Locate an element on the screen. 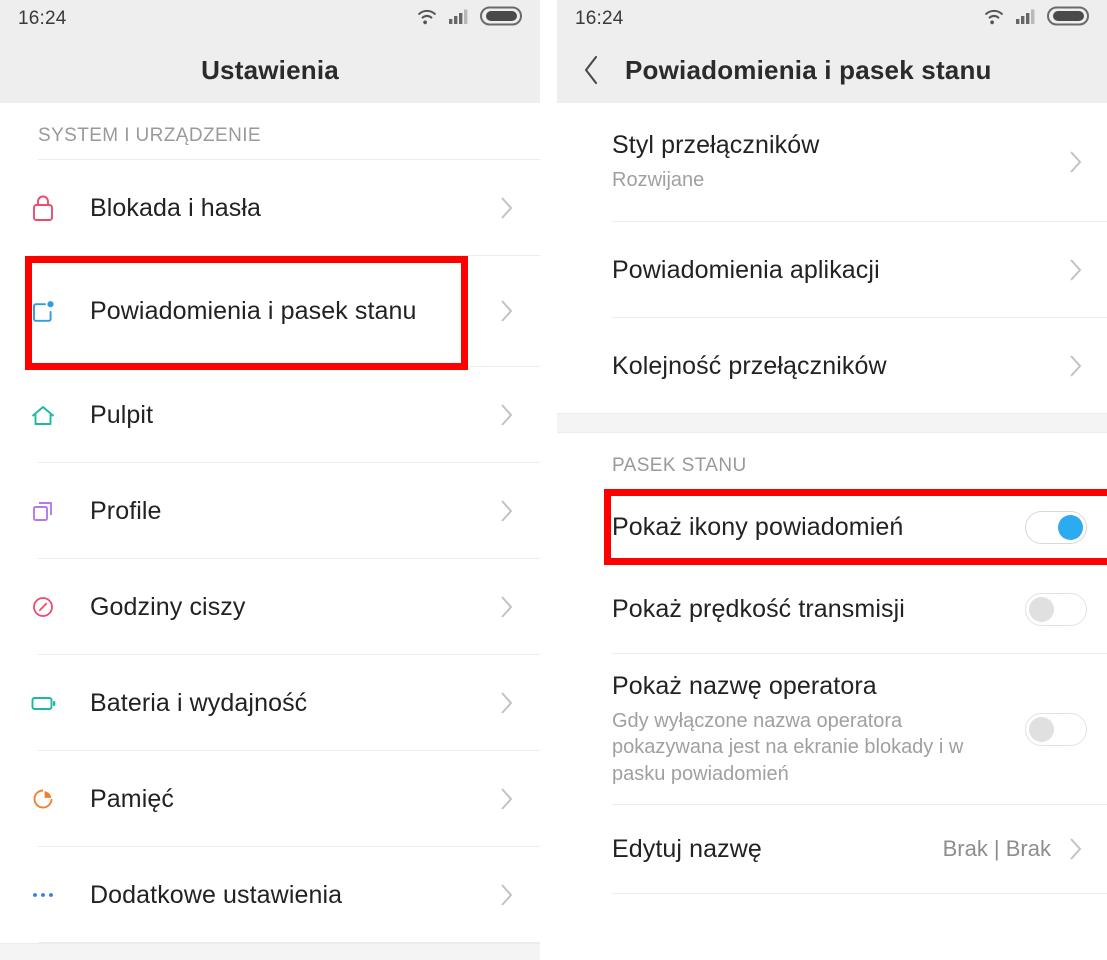  list-item-app-notifications: Powiadomienia aplikacji is located at coordinates (832, 269).